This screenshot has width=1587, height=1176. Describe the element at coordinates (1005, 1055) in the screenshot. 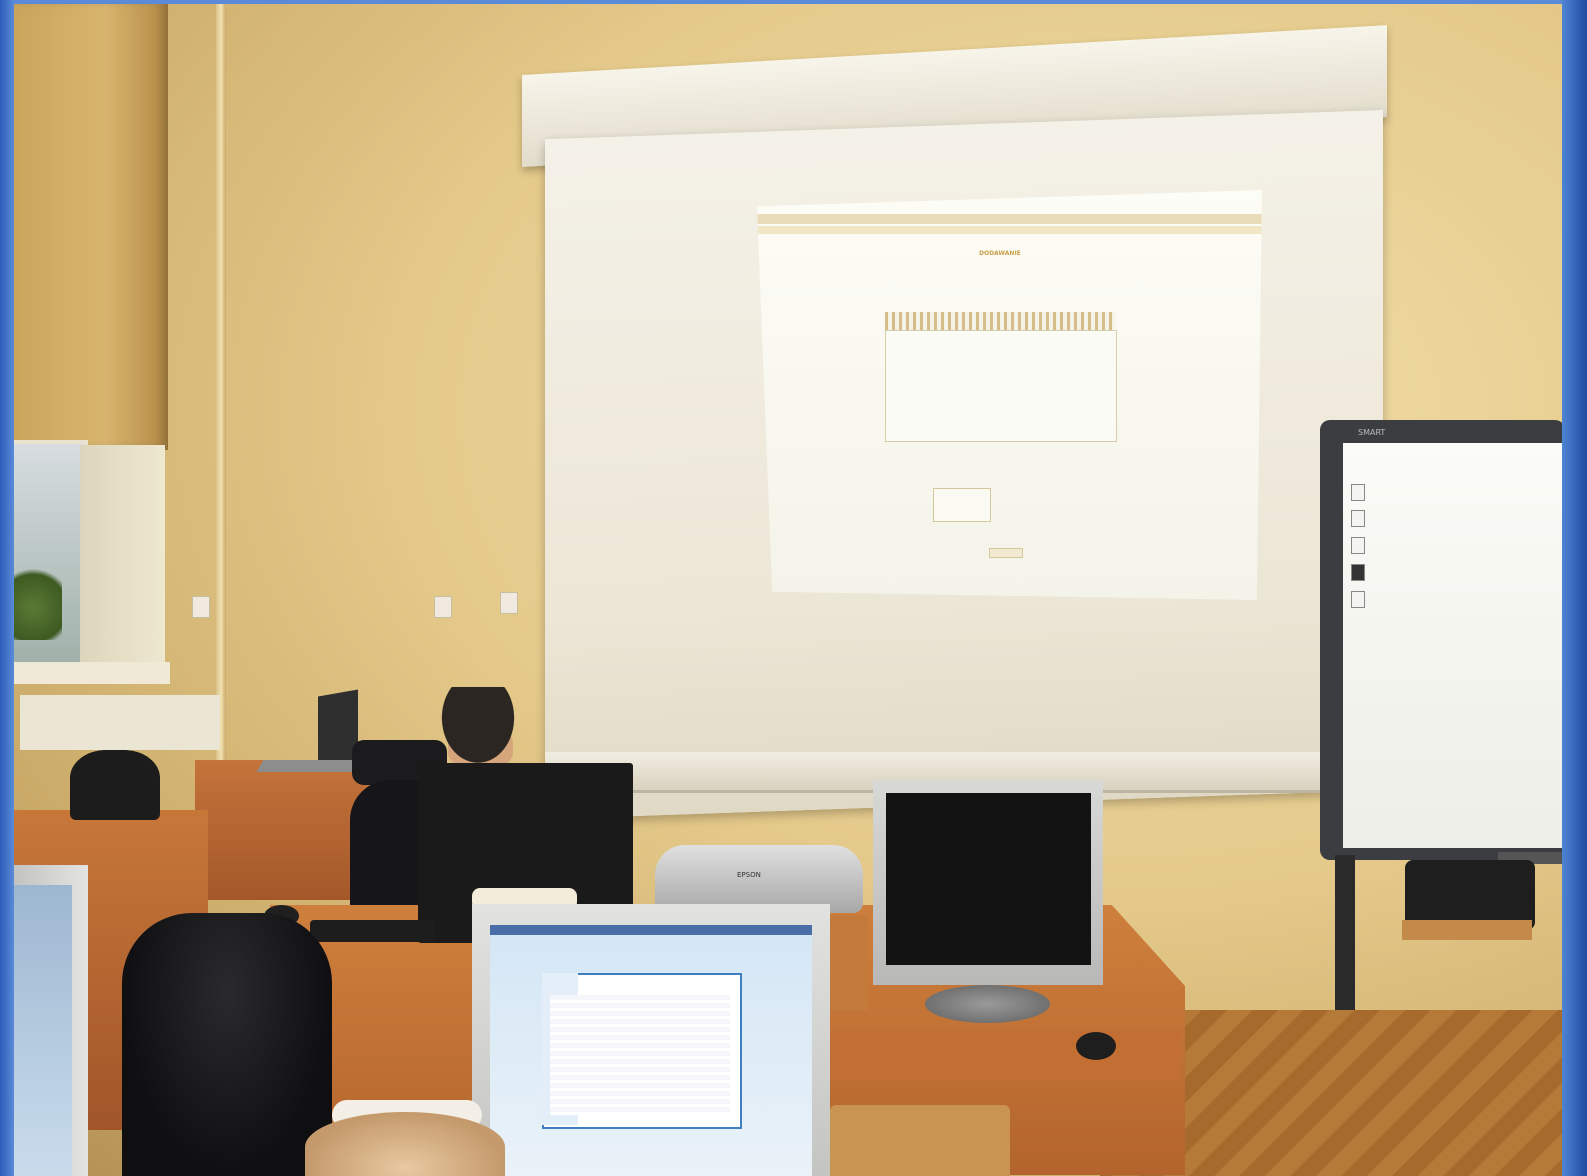

I see `desk-front-edge` at that location.